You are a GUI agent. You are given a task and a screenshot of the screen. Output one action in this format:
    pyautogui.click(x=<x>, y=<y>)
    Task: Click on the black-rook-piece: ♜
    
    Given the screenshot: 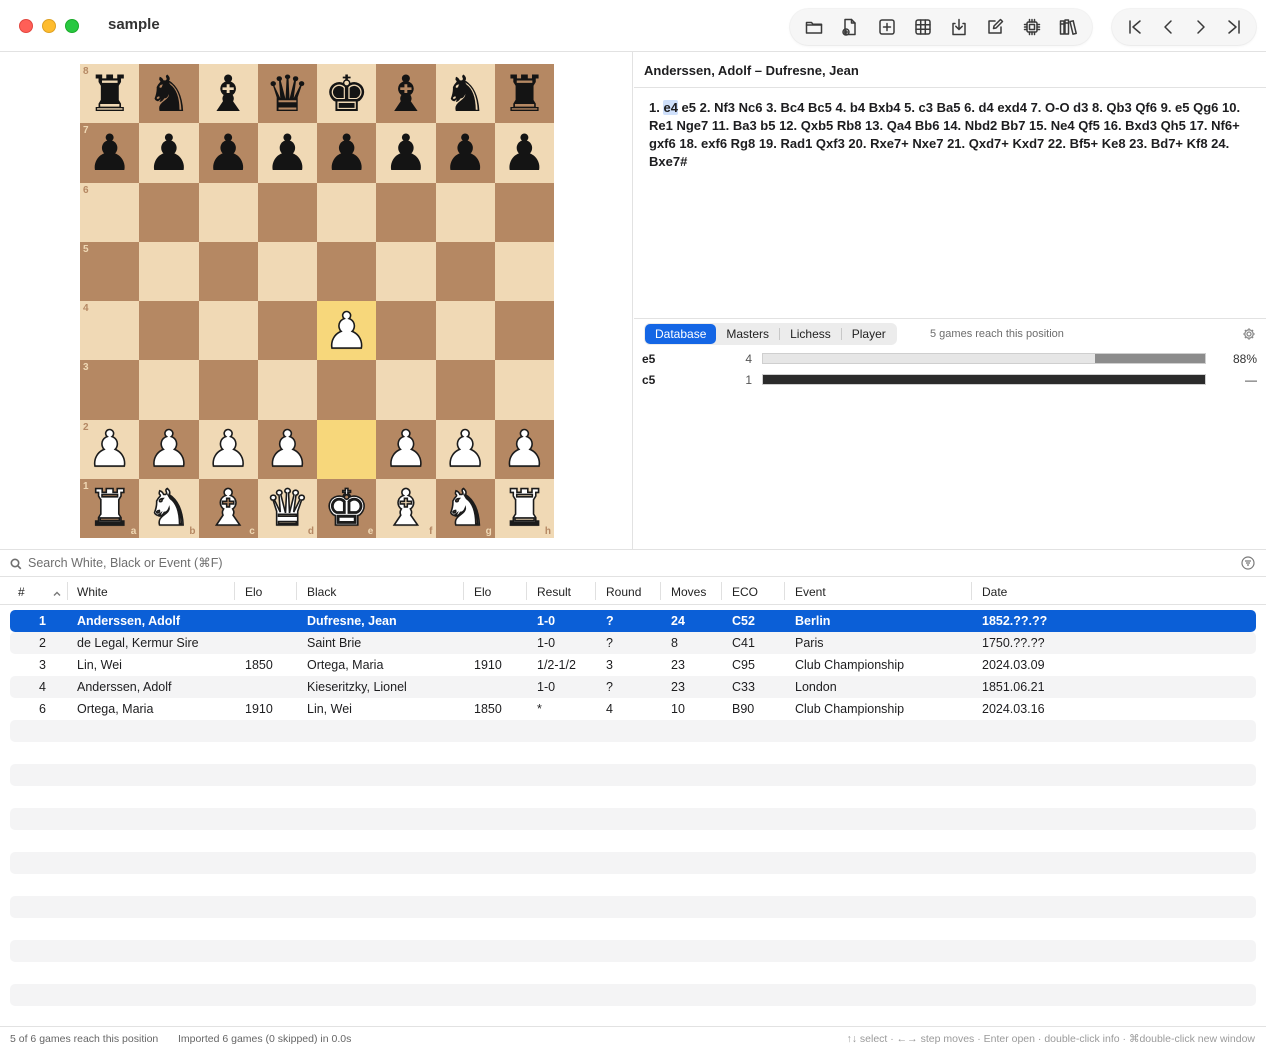 What is the action you would take?
    pyautogui.click(x=524, y=94)
    